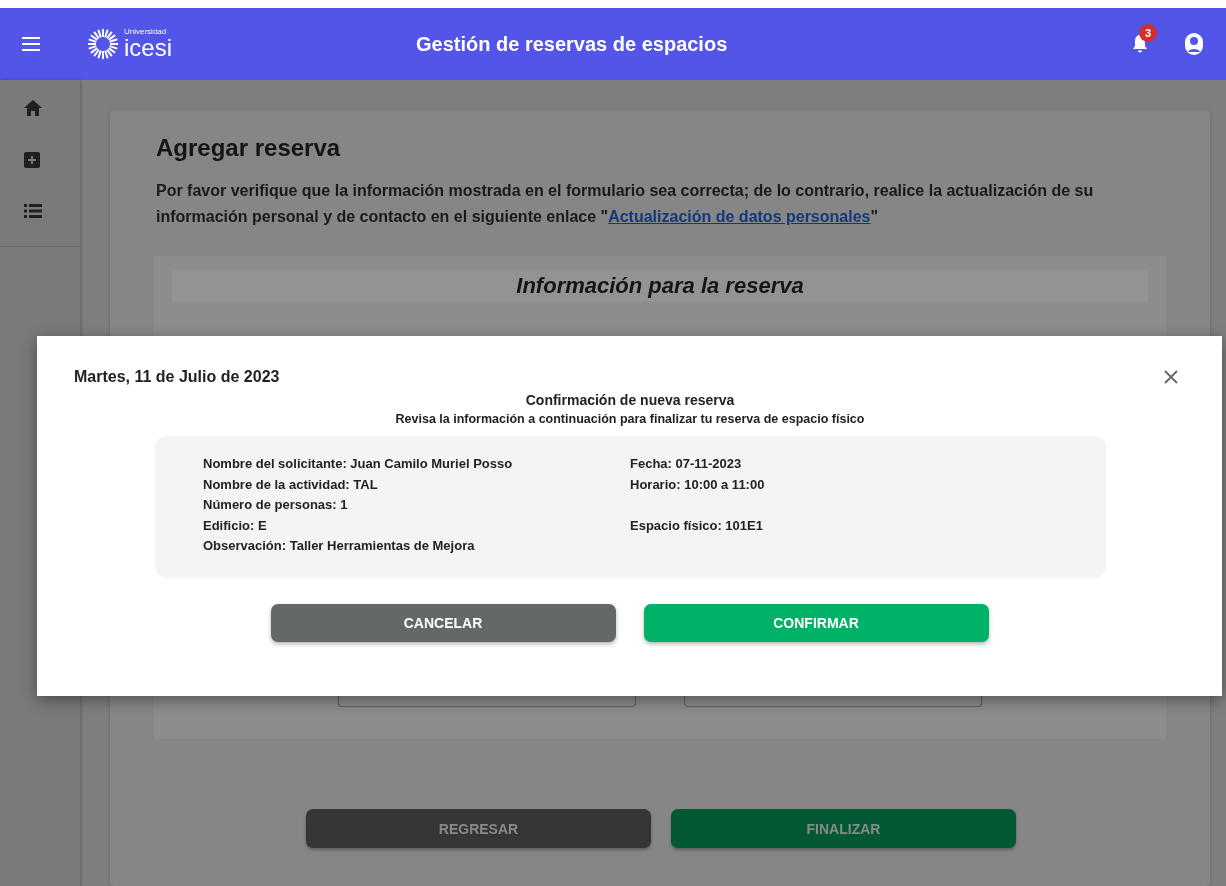  I want to click on info-text: Espacio físico: 101E1, so click(696, 526).